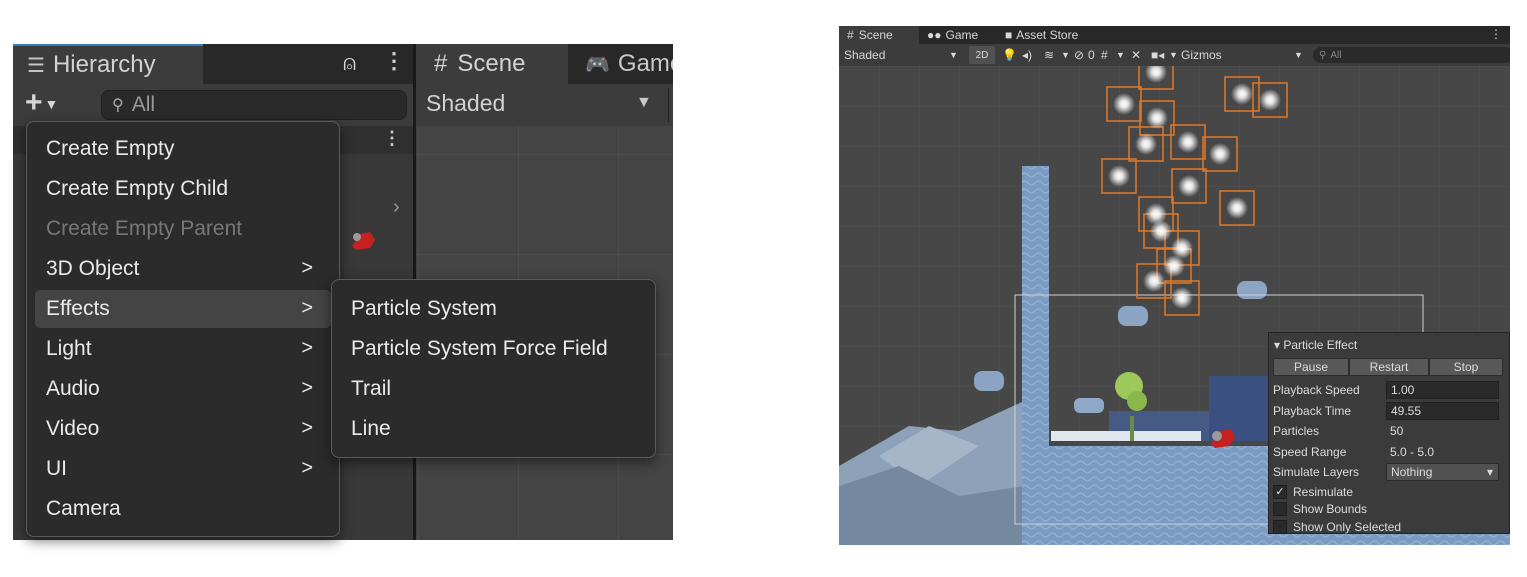  I want to click on menu-item-ui: UI >, so click(183, 469).